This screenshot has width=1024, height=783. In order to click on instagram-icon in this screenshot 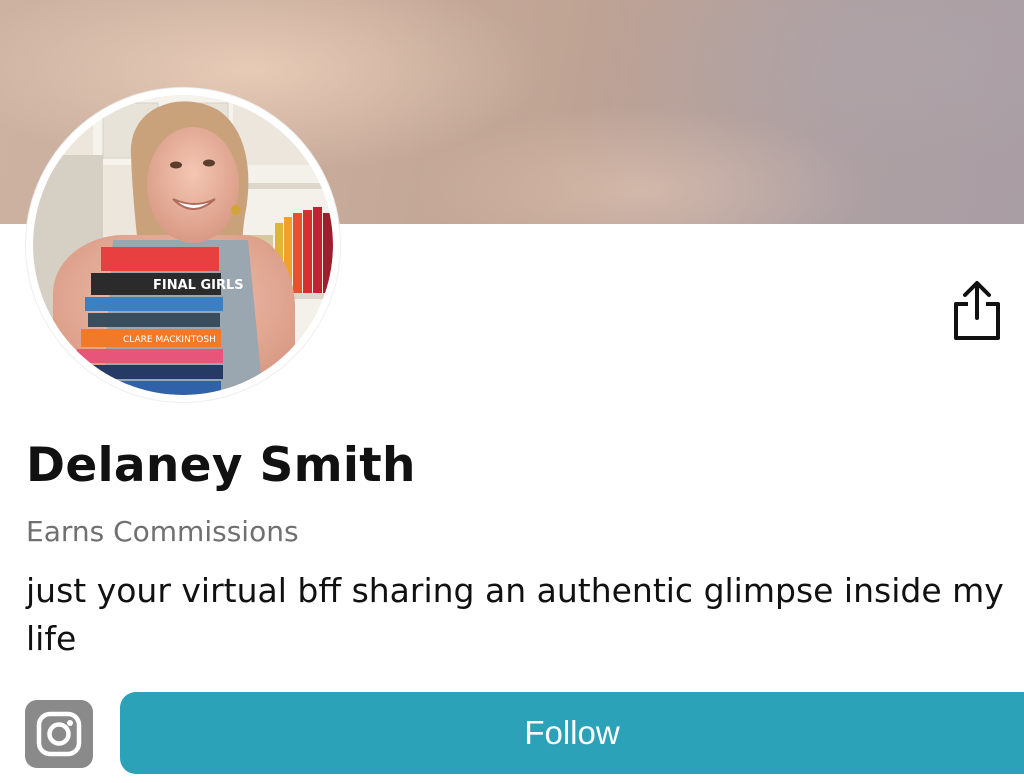, I will do `click(59, 734)`.